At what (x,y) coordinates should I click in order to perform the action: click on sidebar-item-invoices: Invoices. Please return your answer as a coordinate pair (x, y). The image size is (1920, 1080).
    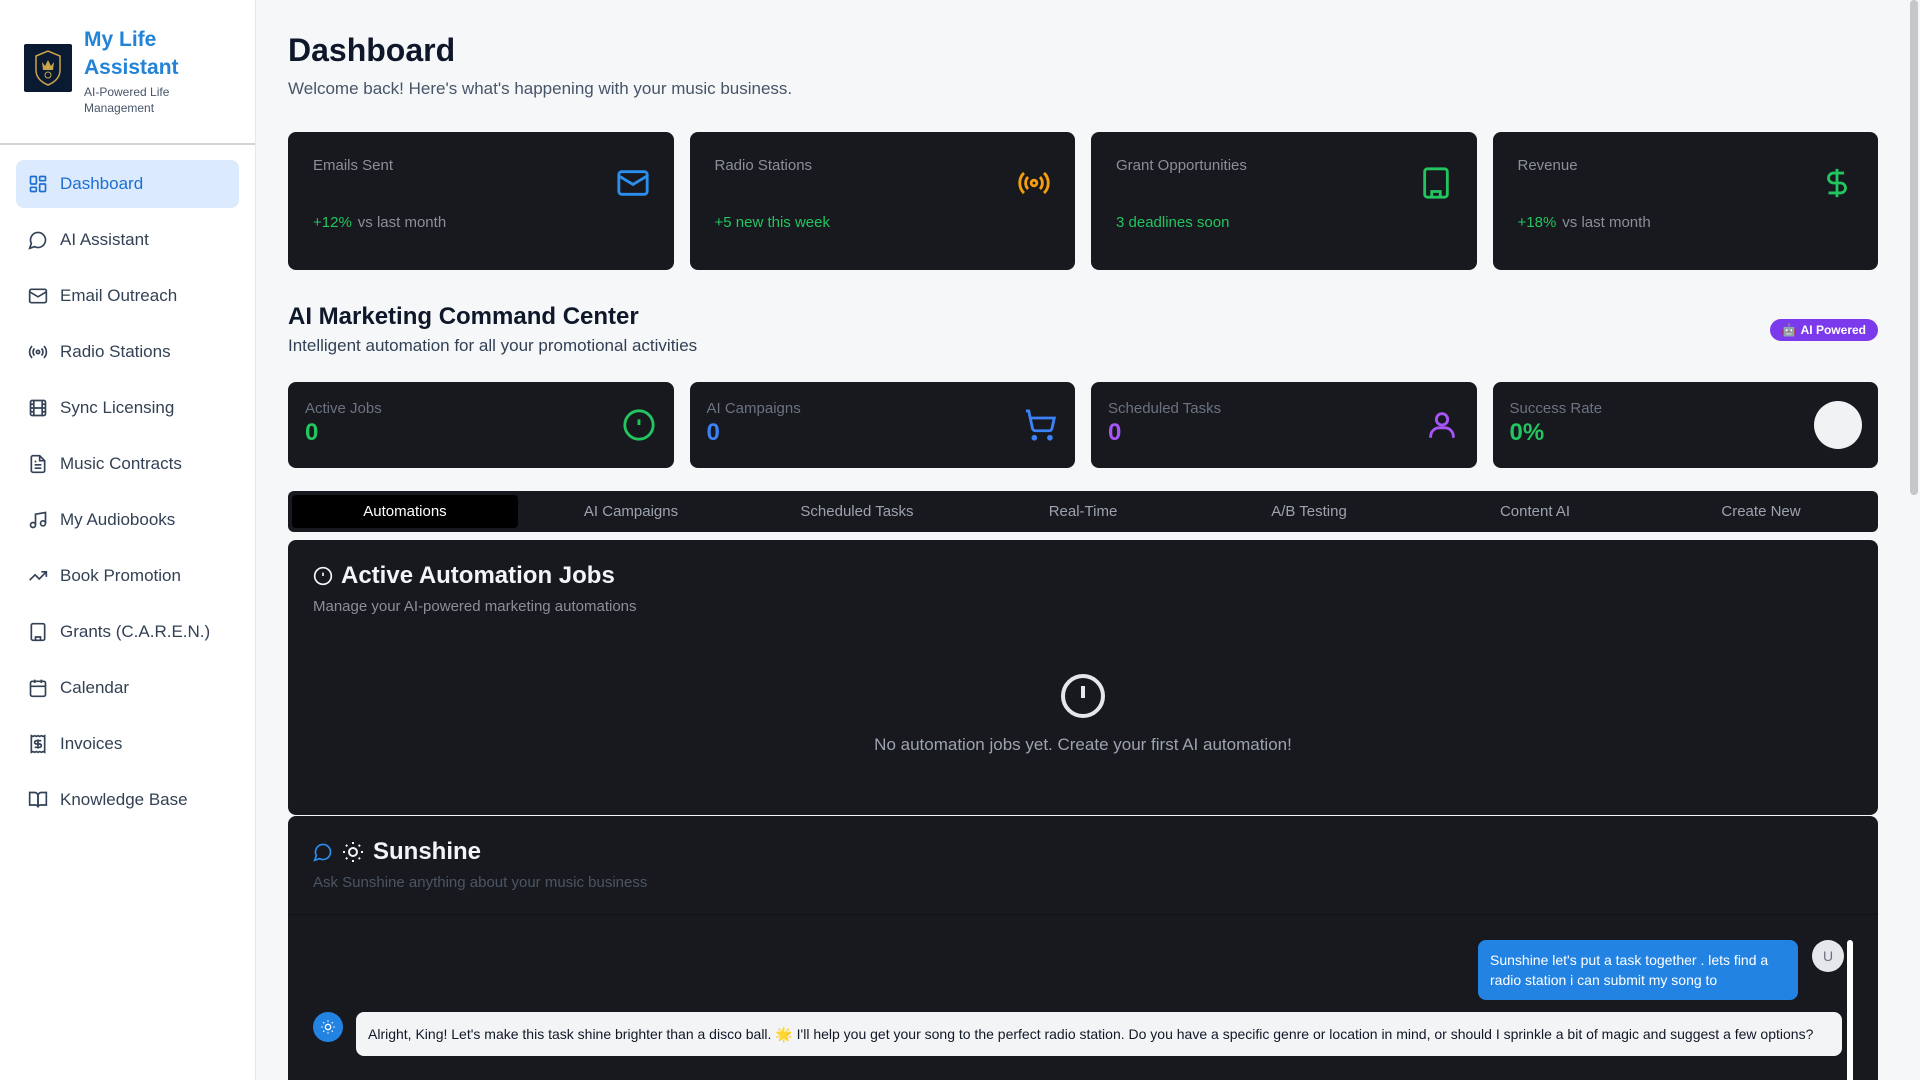
    Looking at the image, I should click on (127, 744).